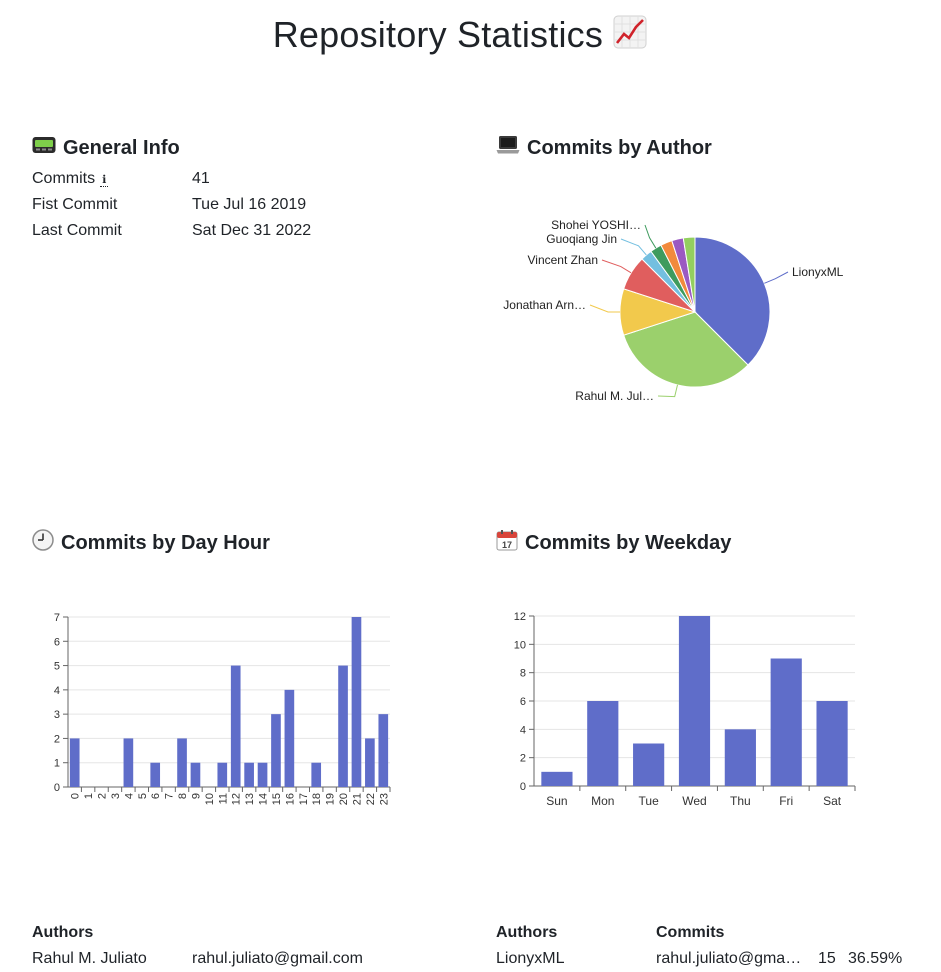 The width and height of the screenshot is (941, 972). What do you see at coordinates (460, 35) in the screenshot?
I see `page-title: Repository Statistics` at bounding box center [460, 35].